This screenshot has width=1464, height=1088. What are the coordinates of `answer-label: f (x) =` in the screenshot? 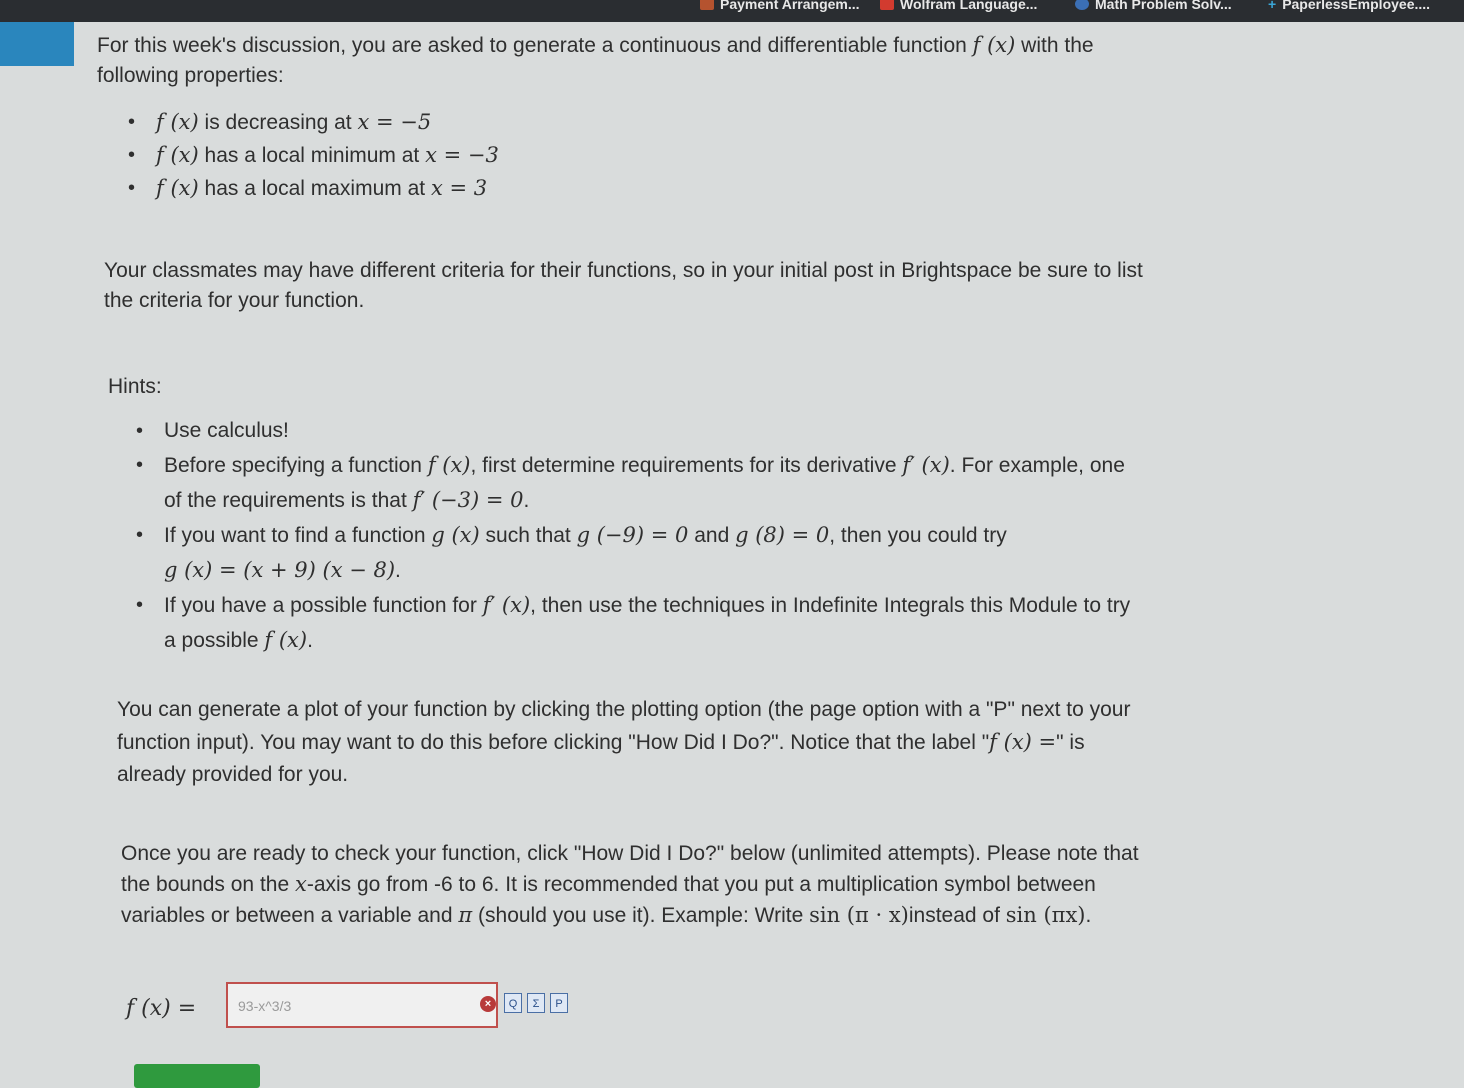 It's located at (161, 1008).